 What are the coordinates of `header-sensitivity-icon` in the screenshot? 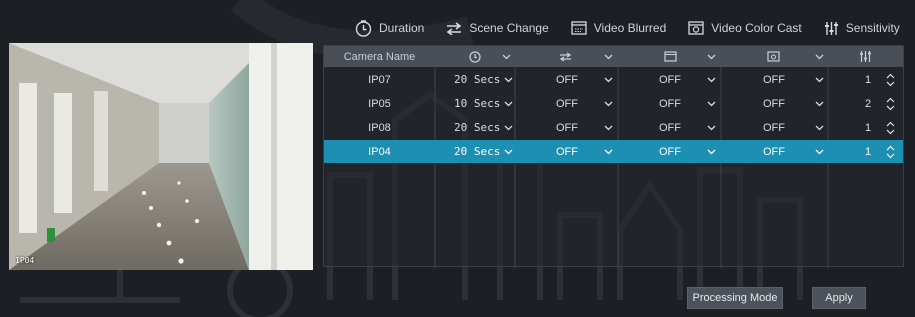 It's located at (865, 56).